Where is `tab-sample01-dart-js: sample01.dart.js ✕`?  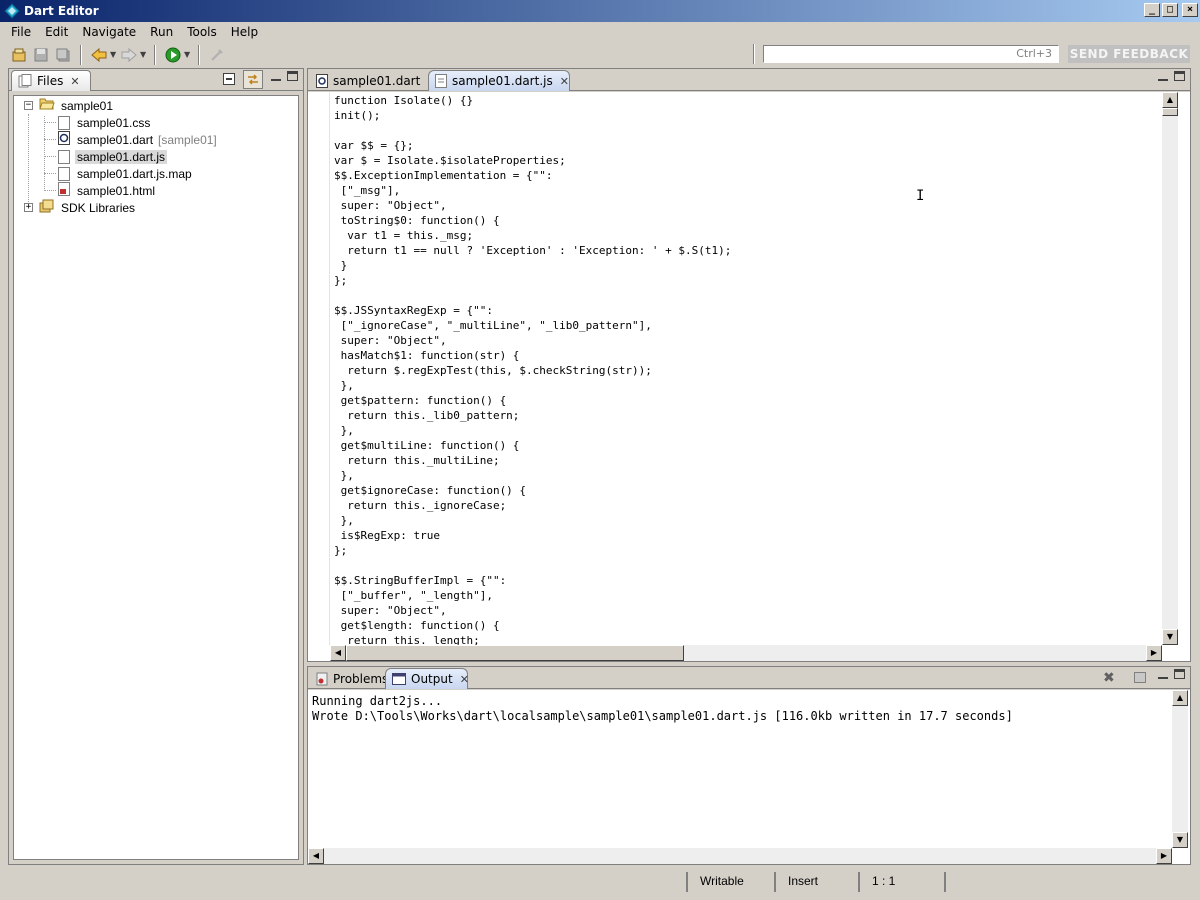 tab-sample01-dart-js: sample01.dart.js ✕ is located at coordinates (499, 80).